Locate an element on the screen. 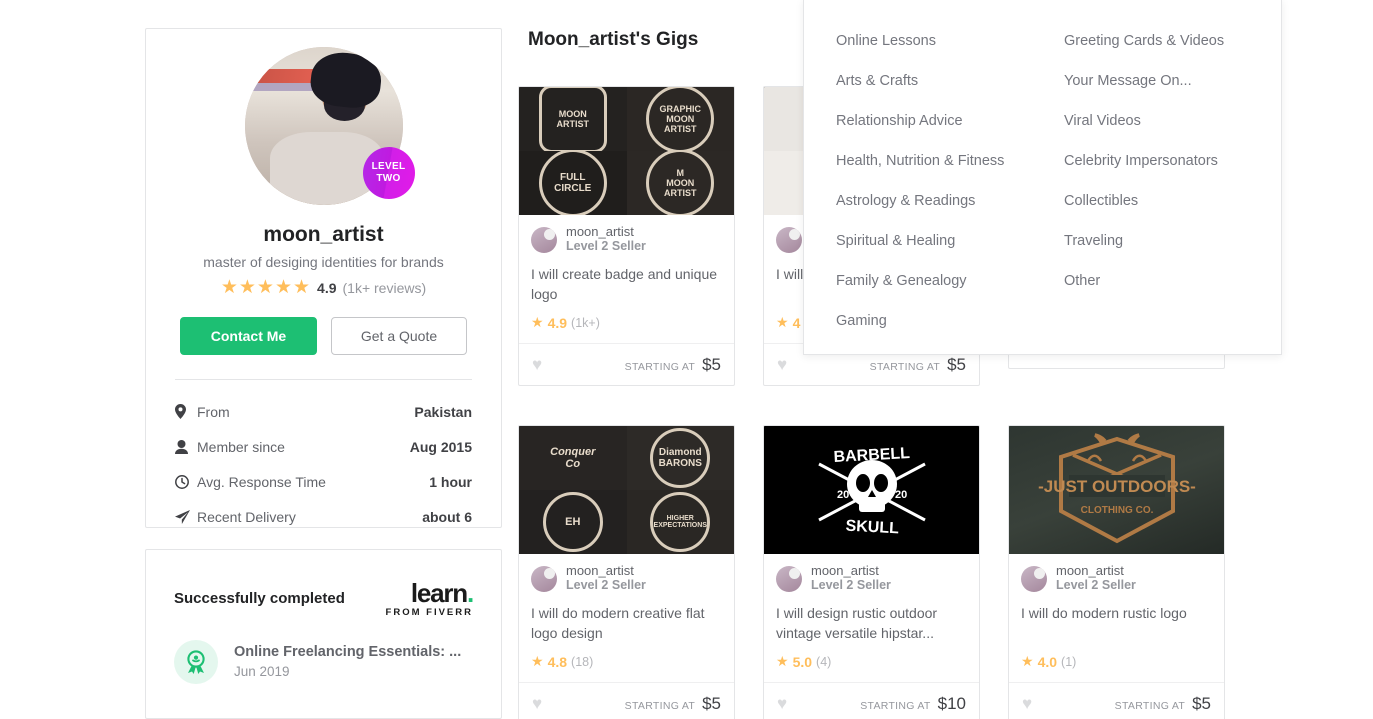  paper-plane-icon is located at coordinates (186, 516).